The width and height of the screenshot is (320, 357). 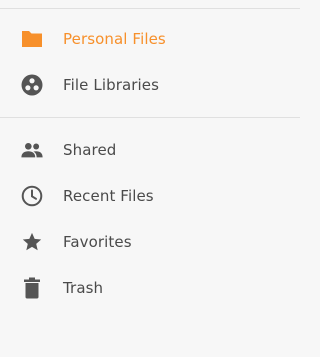 I want to click on clock-icon, so click(x=32, y=196).